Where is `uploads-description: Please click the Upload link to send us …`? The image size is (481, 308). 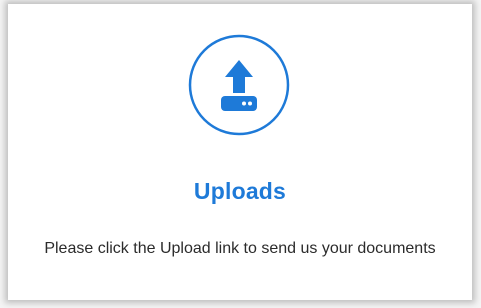
uploads-description: Please click the Upload link to send us … is located at coordinates (240, 248).